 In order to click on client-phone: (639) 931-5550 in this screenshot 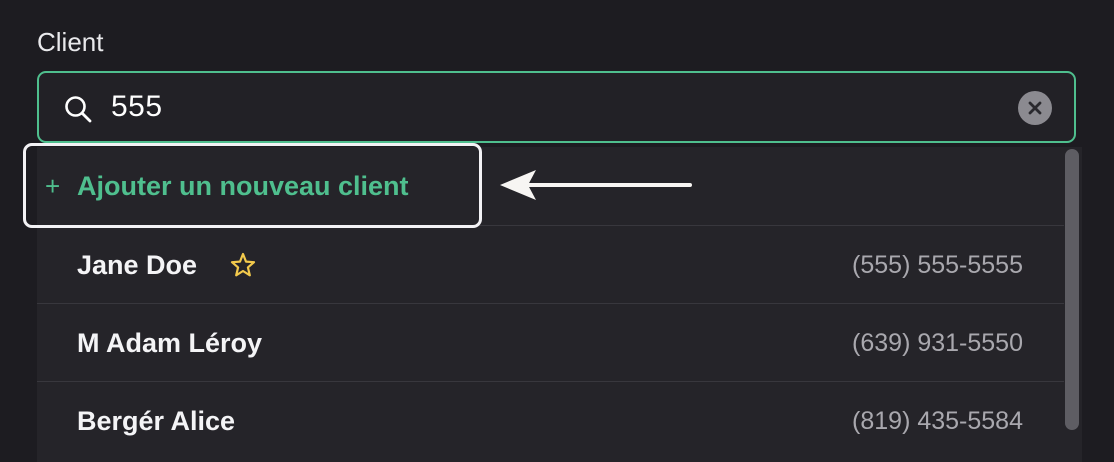, I will do `click(937, 343)`.